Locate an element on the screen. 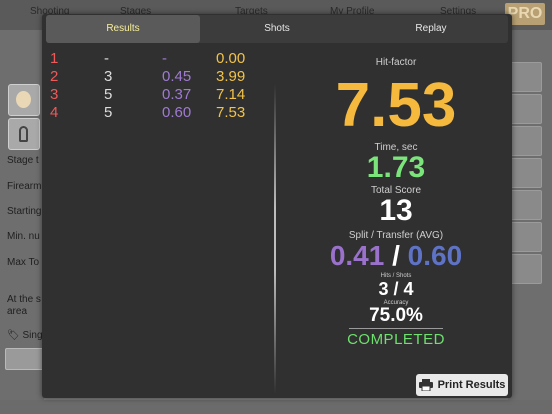  print-results-button: Print Results is located at coordinates (462, 385).